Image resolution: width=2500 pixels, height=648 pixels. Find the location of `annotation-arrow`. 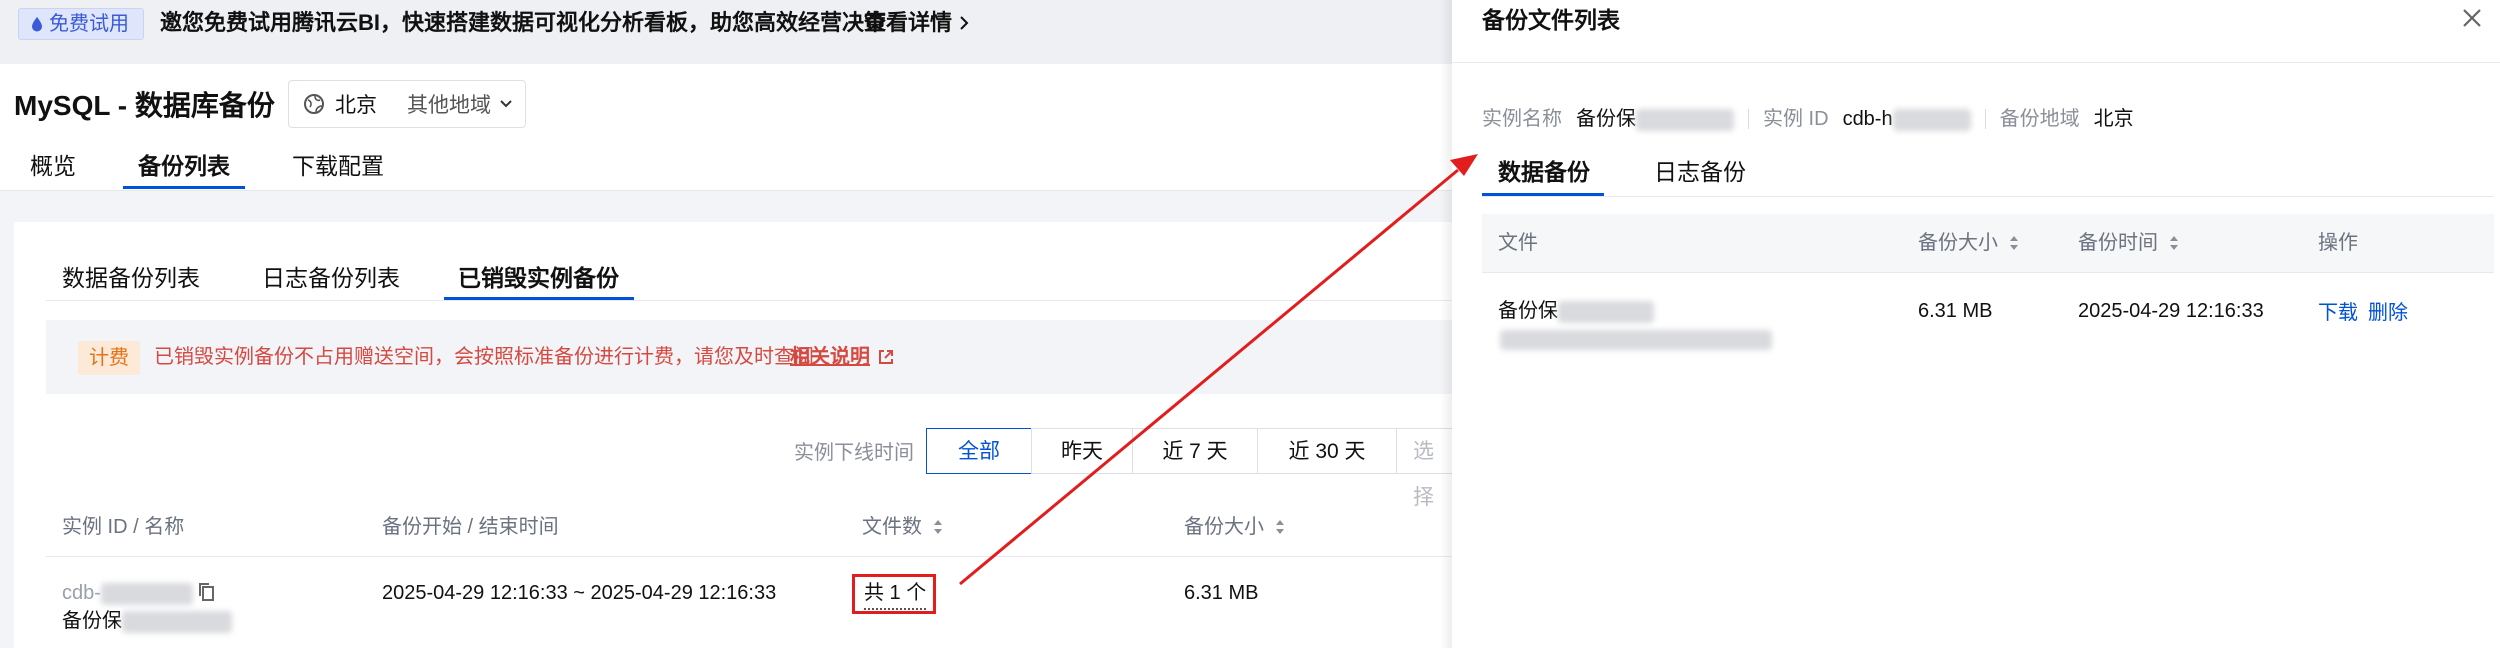

annotation-arrow is located at coordinates (1218, 370).